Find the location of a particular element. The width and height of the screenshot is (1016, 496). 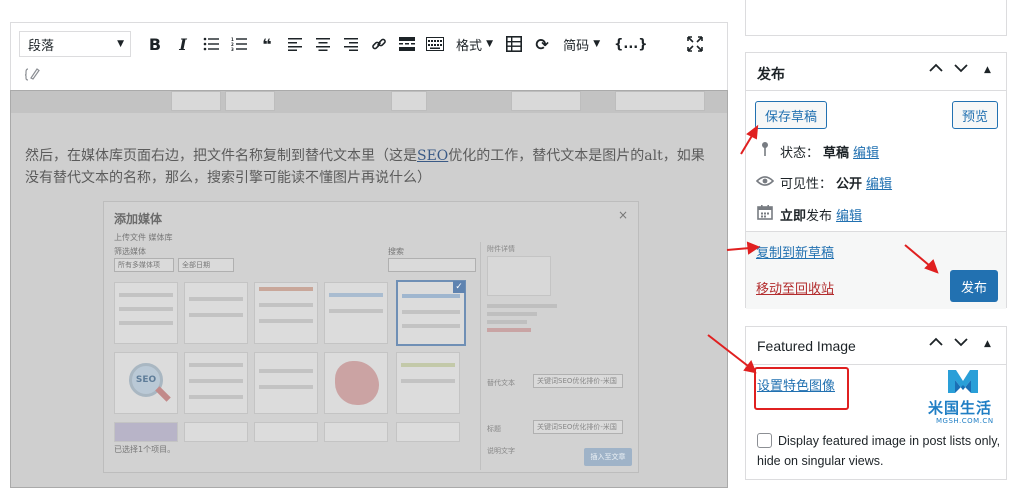

align-left-icon is located at coordinates (295, 44).